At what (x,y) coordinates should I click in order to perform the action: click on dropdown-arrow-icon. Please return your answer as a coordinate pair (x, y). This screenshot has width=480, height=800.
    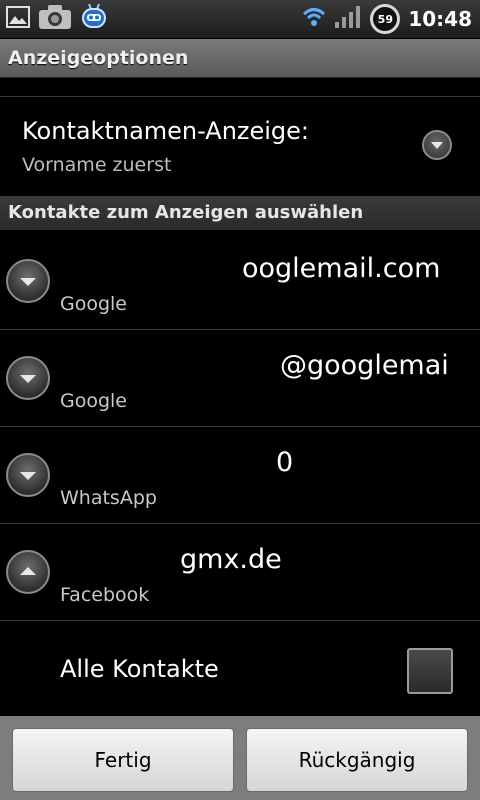
    Looking at the image, I should click on (437, 145).